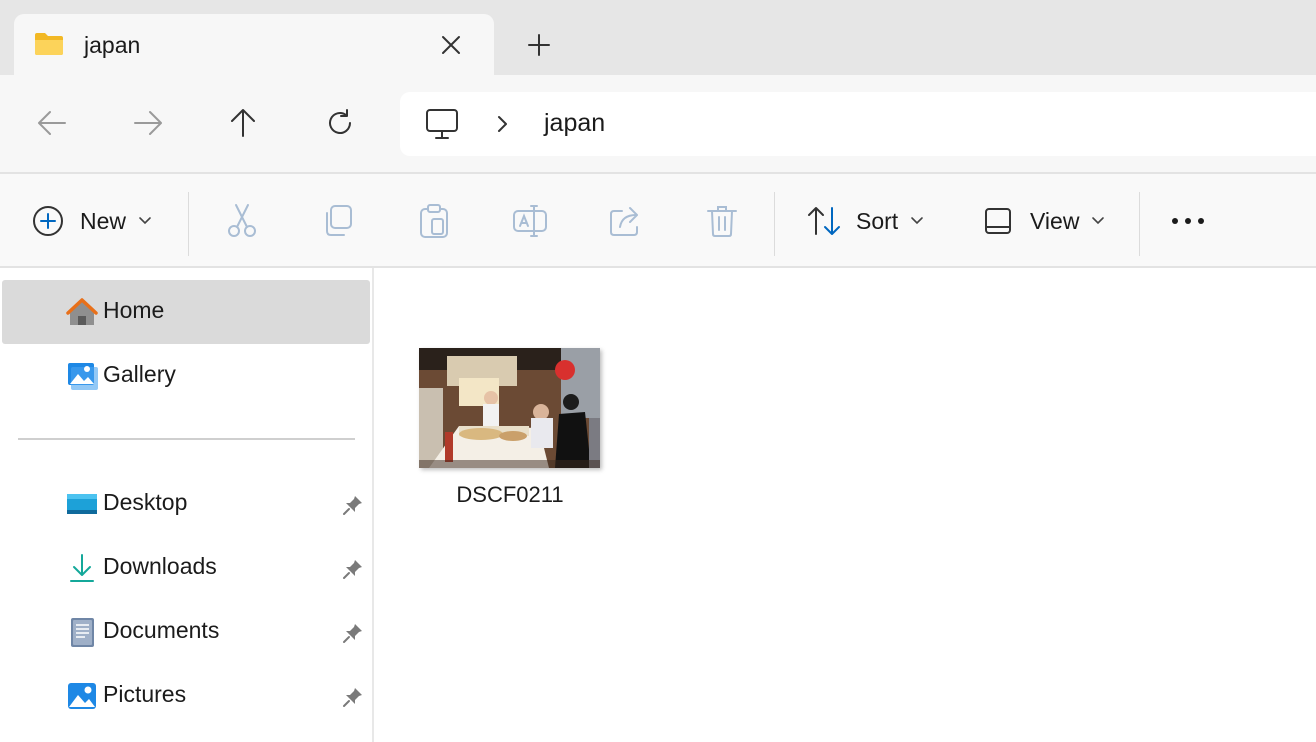 The width and height of the screenshot is (1316, 742). What do you see at coordinates (658, 220) in the screenshot?
I see `command-bar: New Sort View` at bounding box center [658, 220].